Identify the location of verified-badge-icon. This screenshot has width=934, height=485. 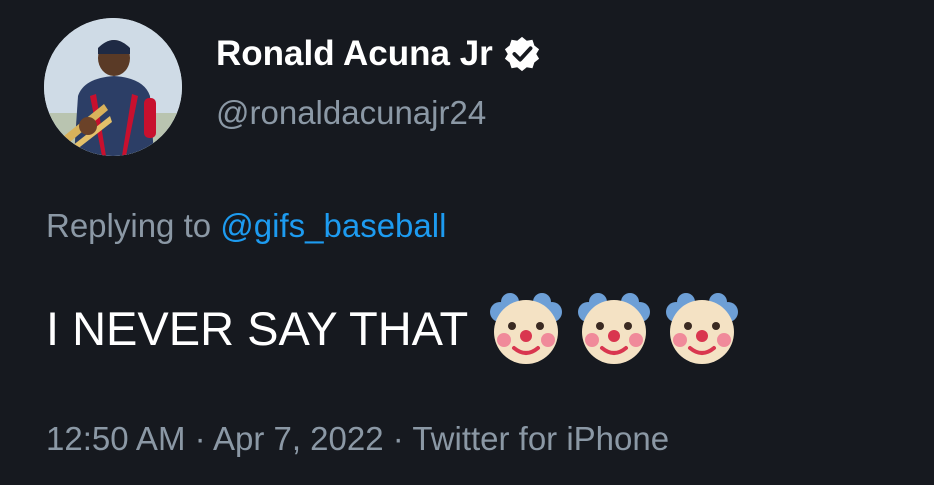
(522, 54).